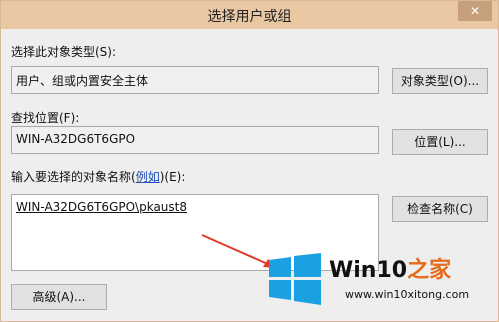  I want to click on location-label: 查找位置(F):, so click(45, 118).